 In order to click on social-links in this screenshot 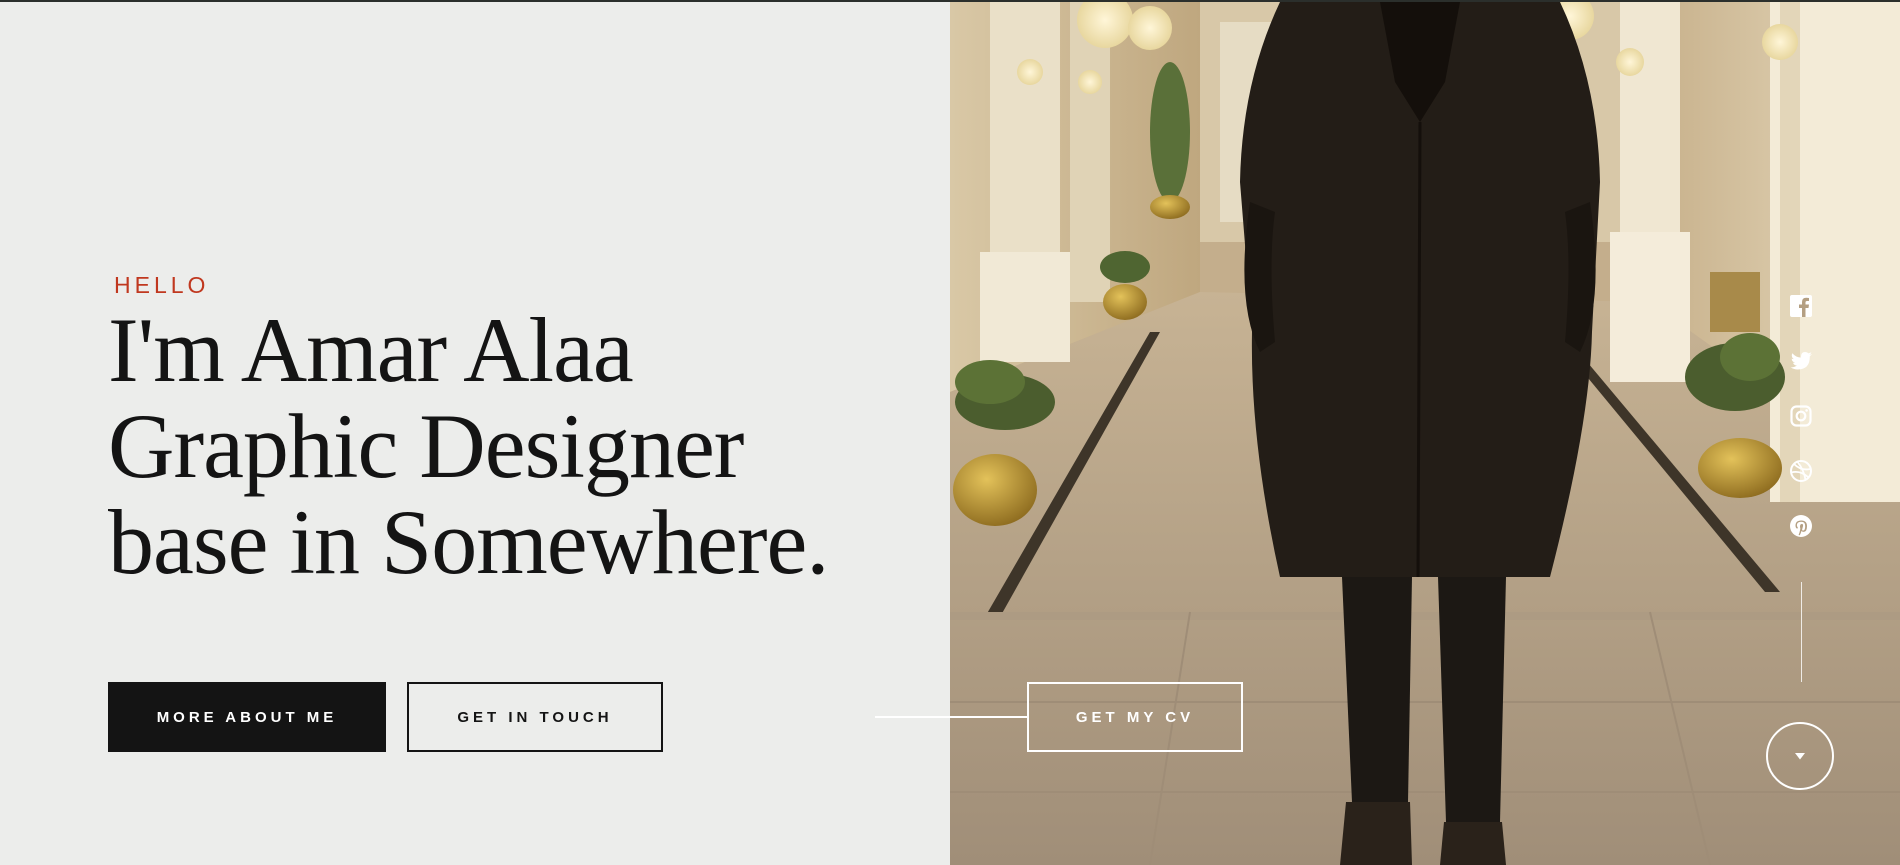, I will do `click(1801, 416)`.